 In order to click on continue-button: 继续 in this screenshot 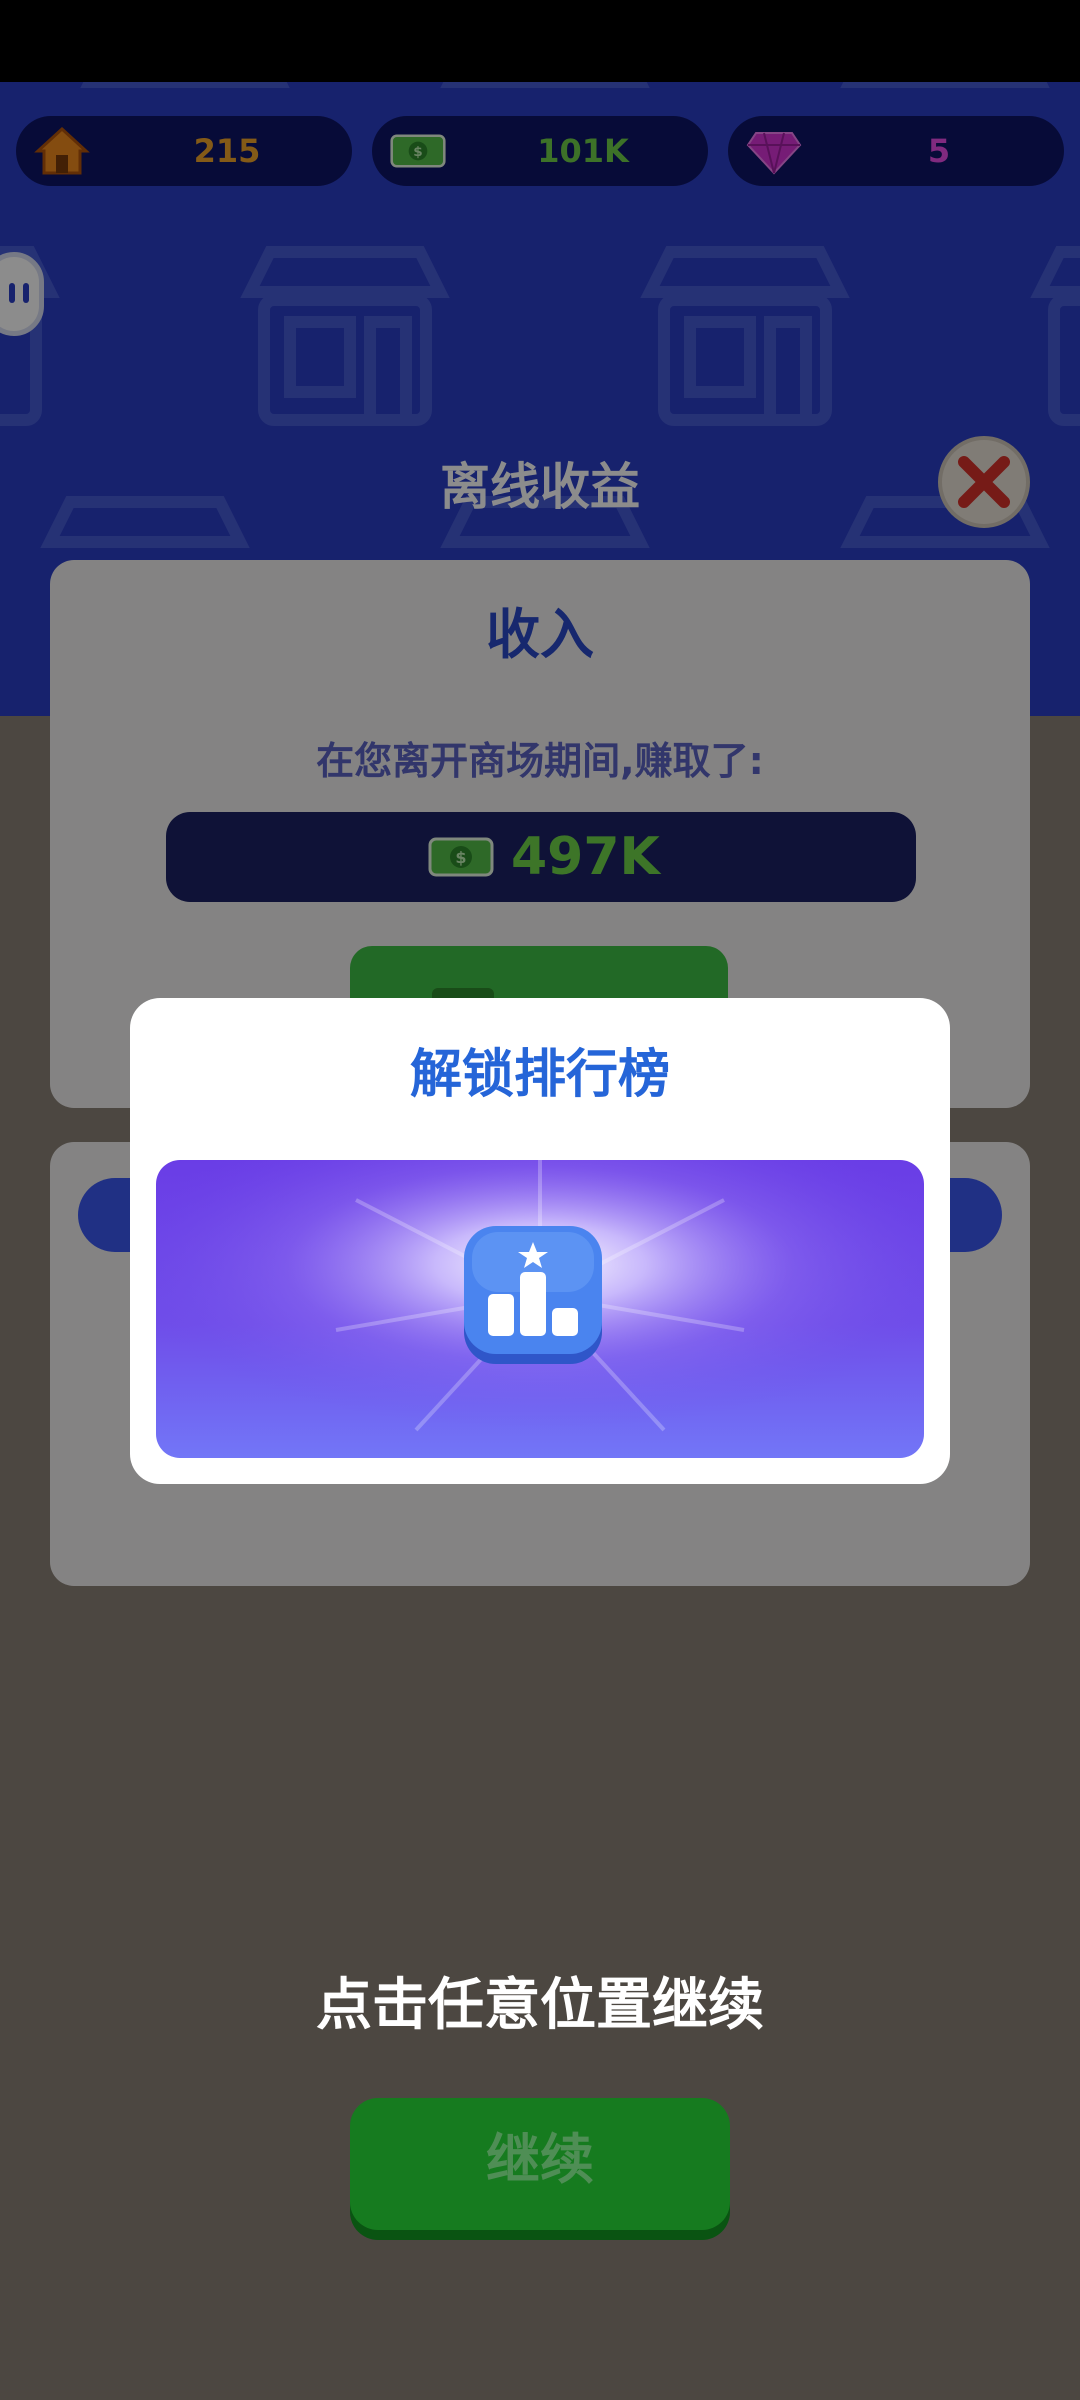, I will do `click(540, 2164)`.